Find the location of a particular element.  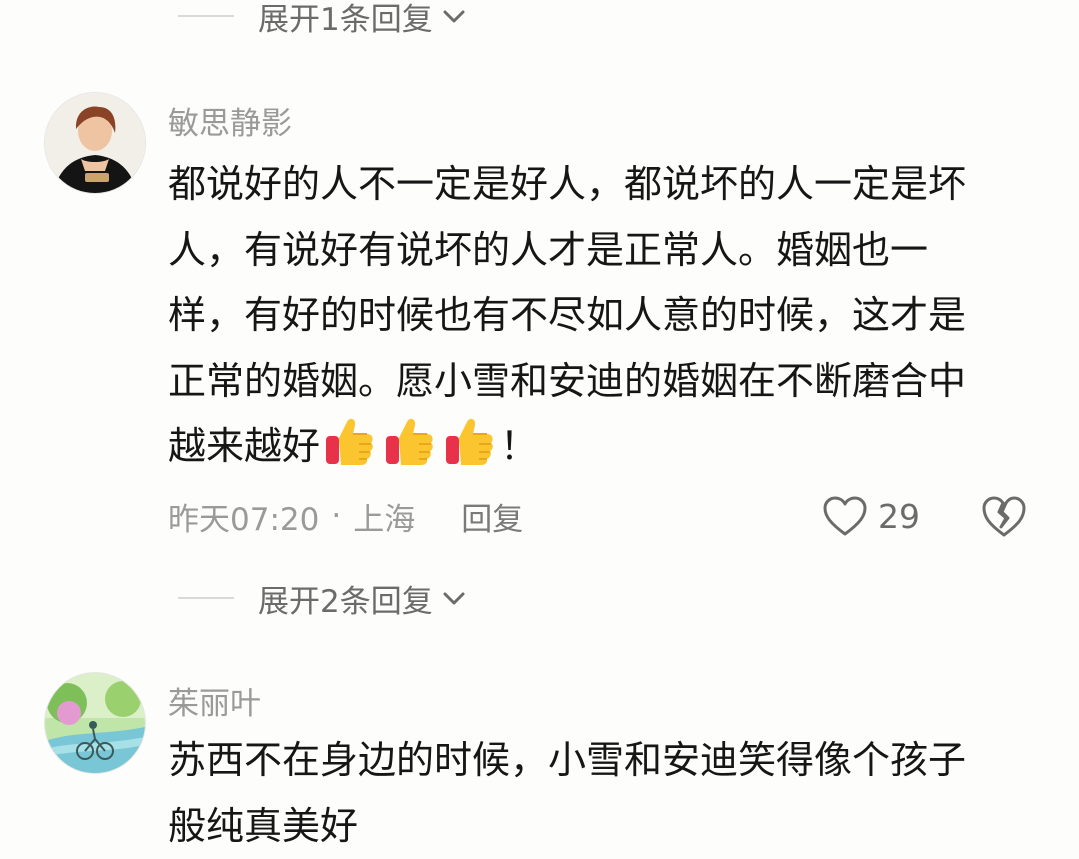

comment-line-suffix: ！ is located at coordinates (519, 446).